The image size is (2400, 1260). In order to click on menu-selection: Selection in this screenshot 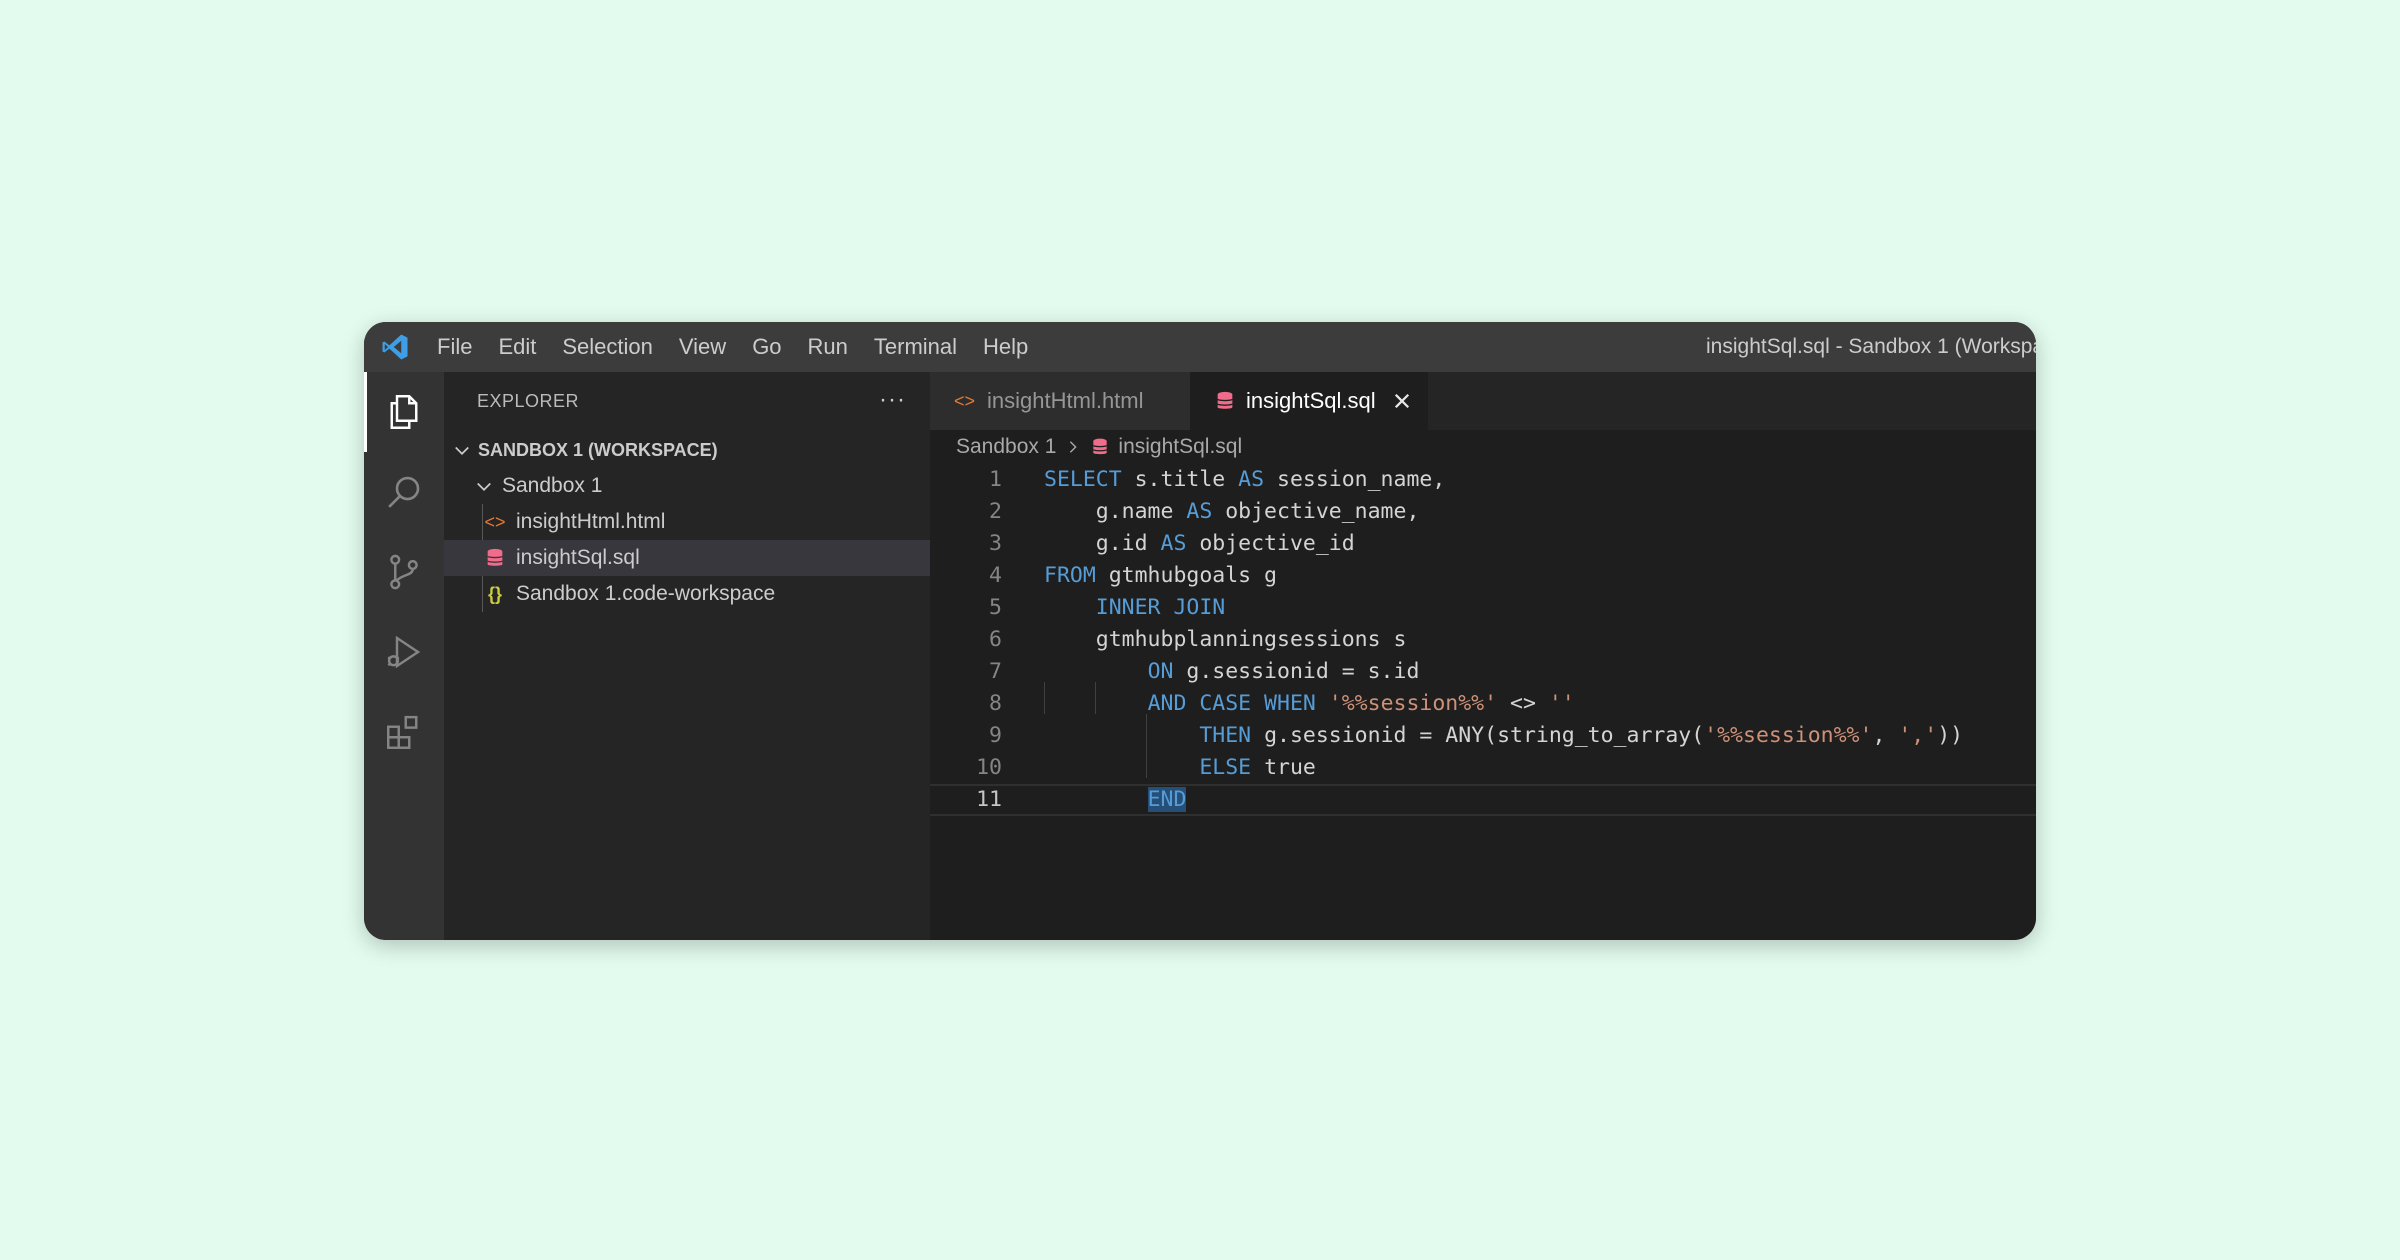, I will do `click(607, 347)`.